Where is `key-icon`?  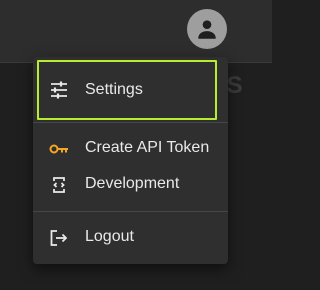
key-icon is located at coordinates (59, 149).